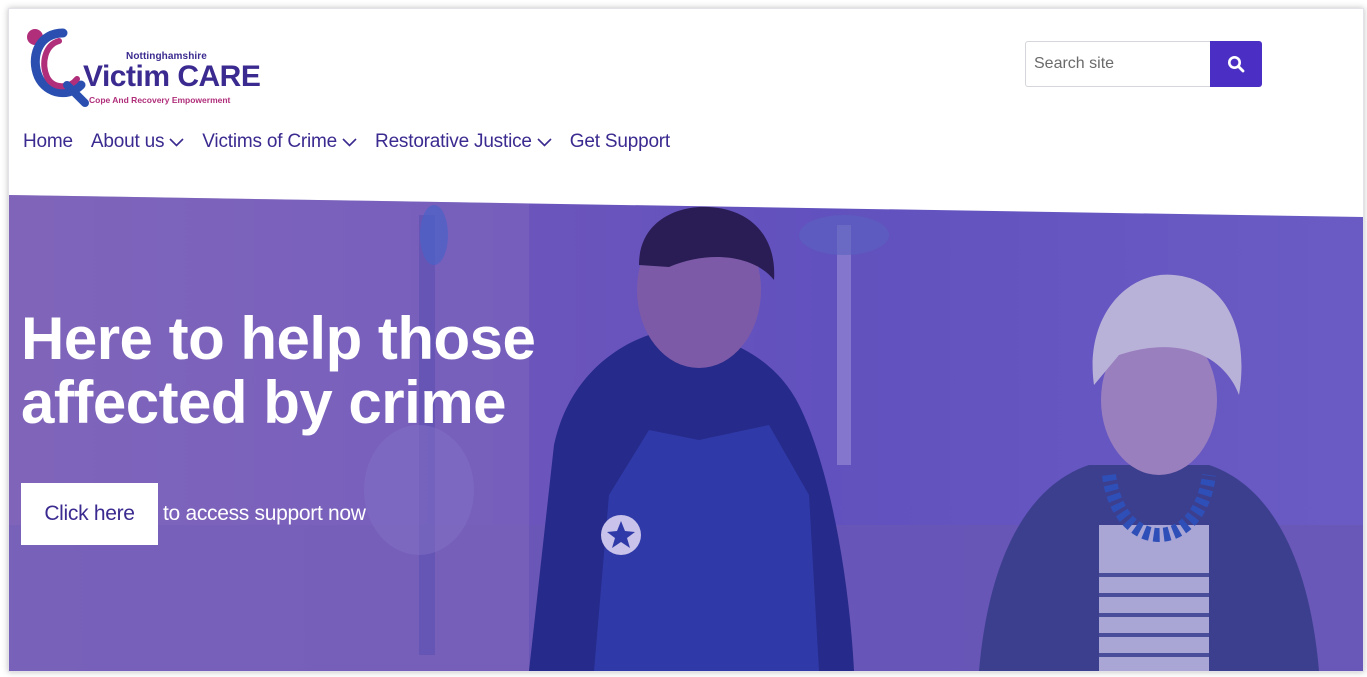  I want to click on hero-title-line-1: Here to help those, so click(278, 338).